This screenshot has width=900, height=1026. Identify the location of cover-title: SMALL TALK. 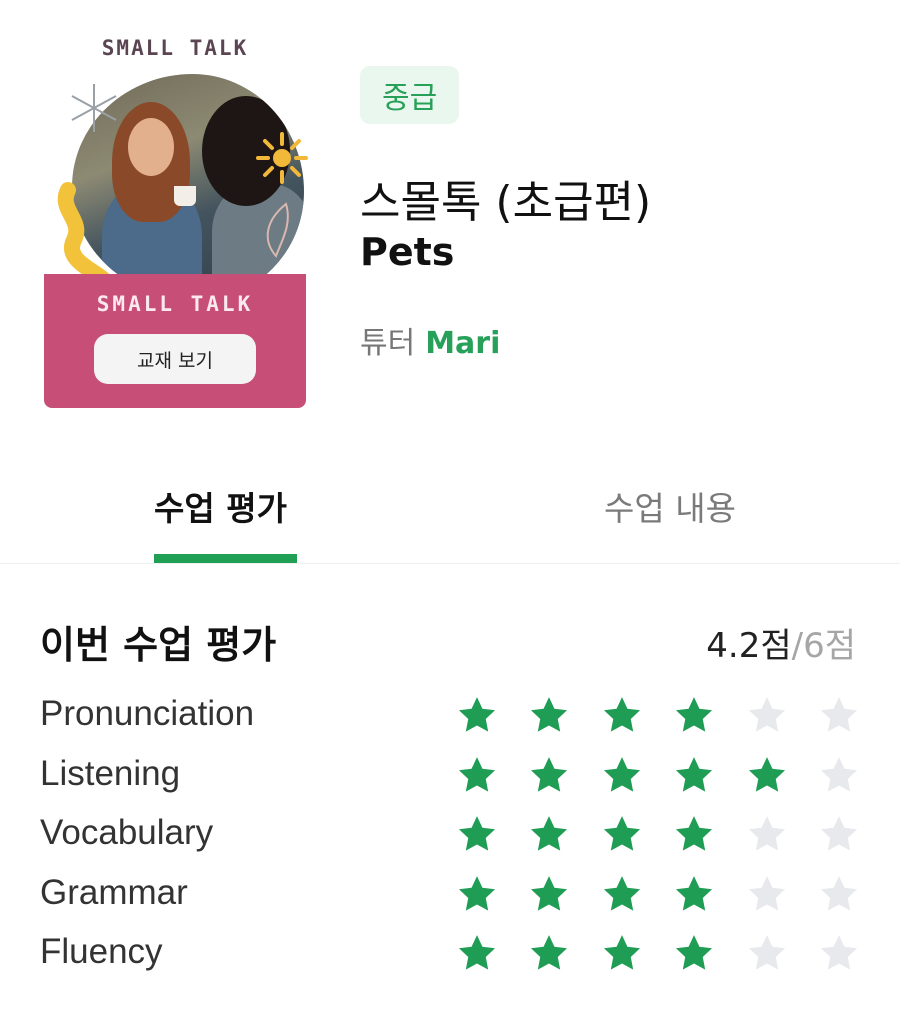
(175, 48).